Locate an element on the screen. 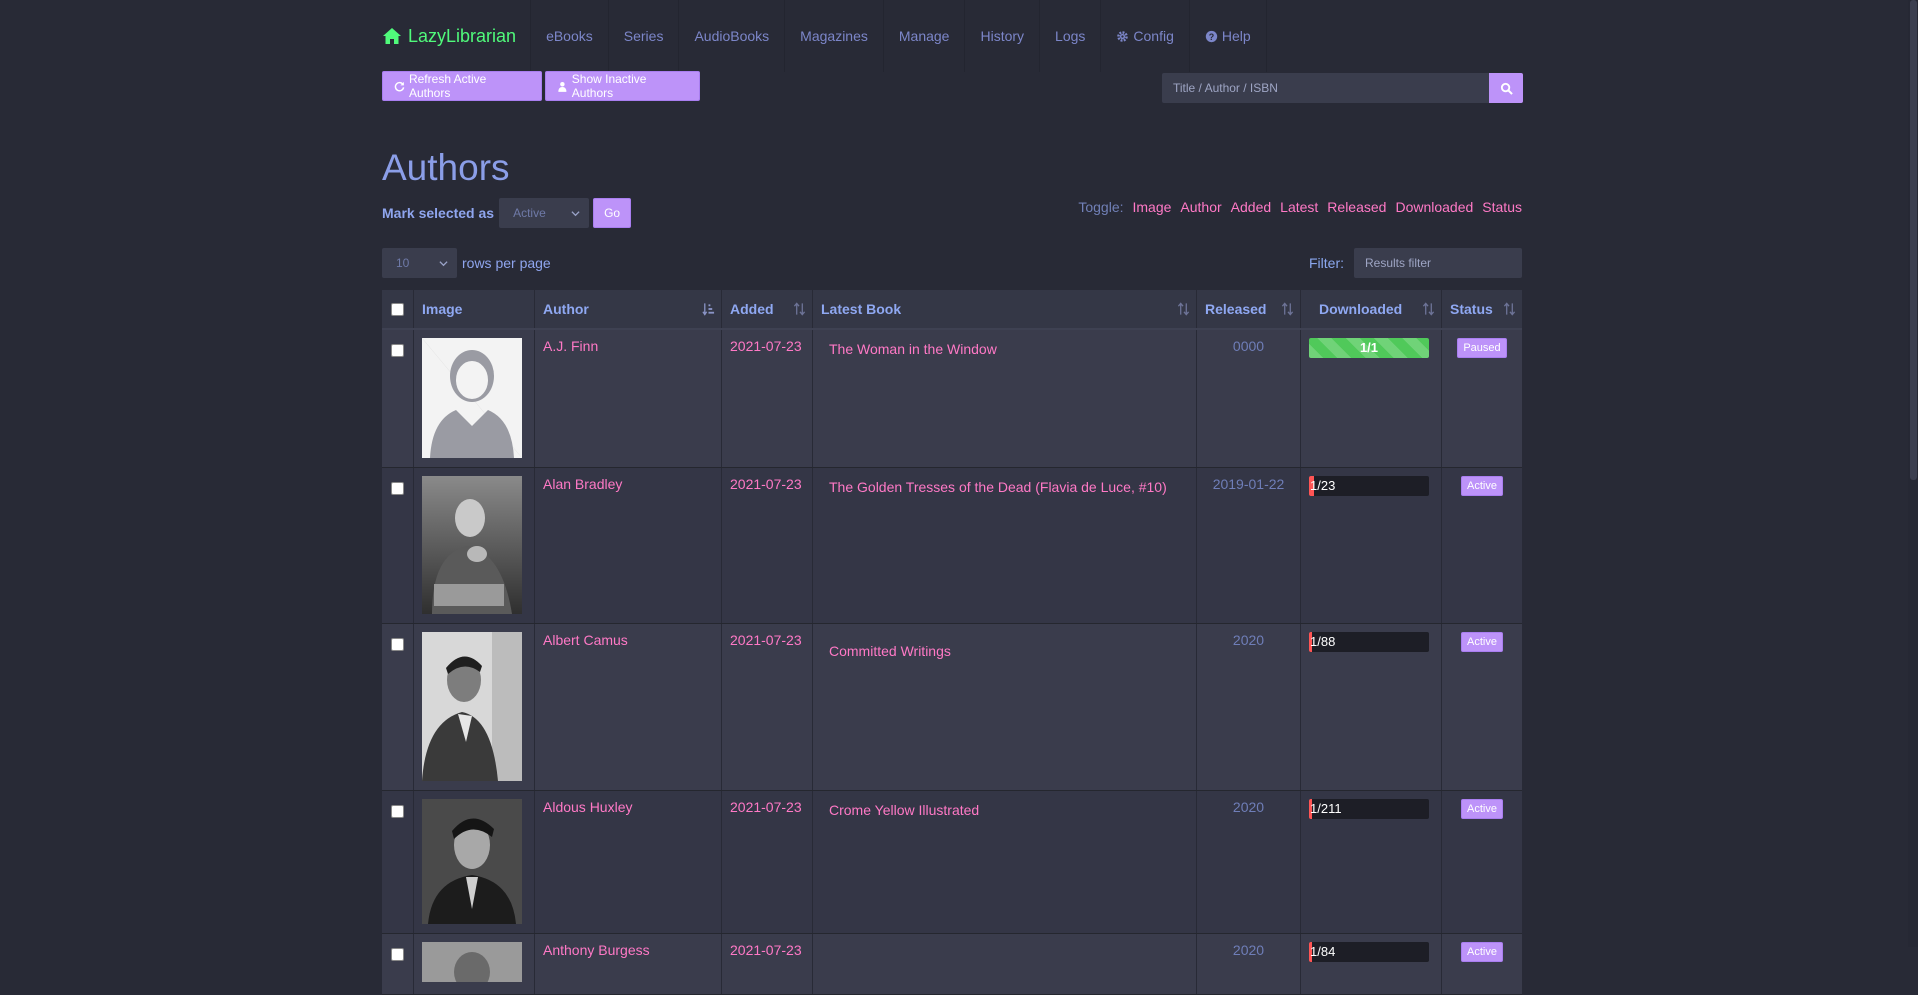 The width and height of the screenshot is (1918, 995). brand-link: LazyLibrarian is located at coordinates (456, 36).